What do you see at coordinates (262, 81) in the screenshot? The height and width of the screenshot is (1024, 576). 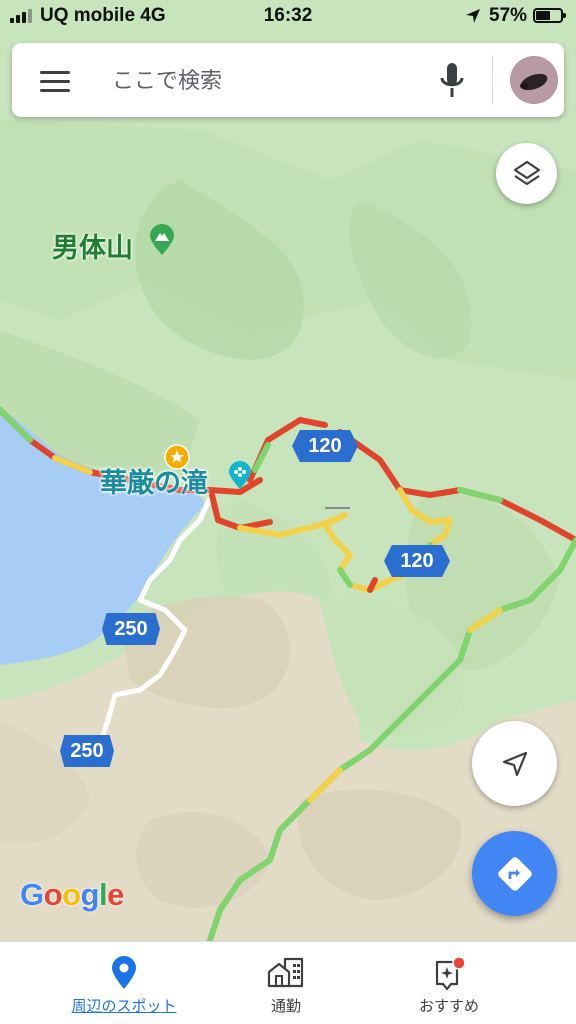 I see `search-input` at bounding box center [262, 81].